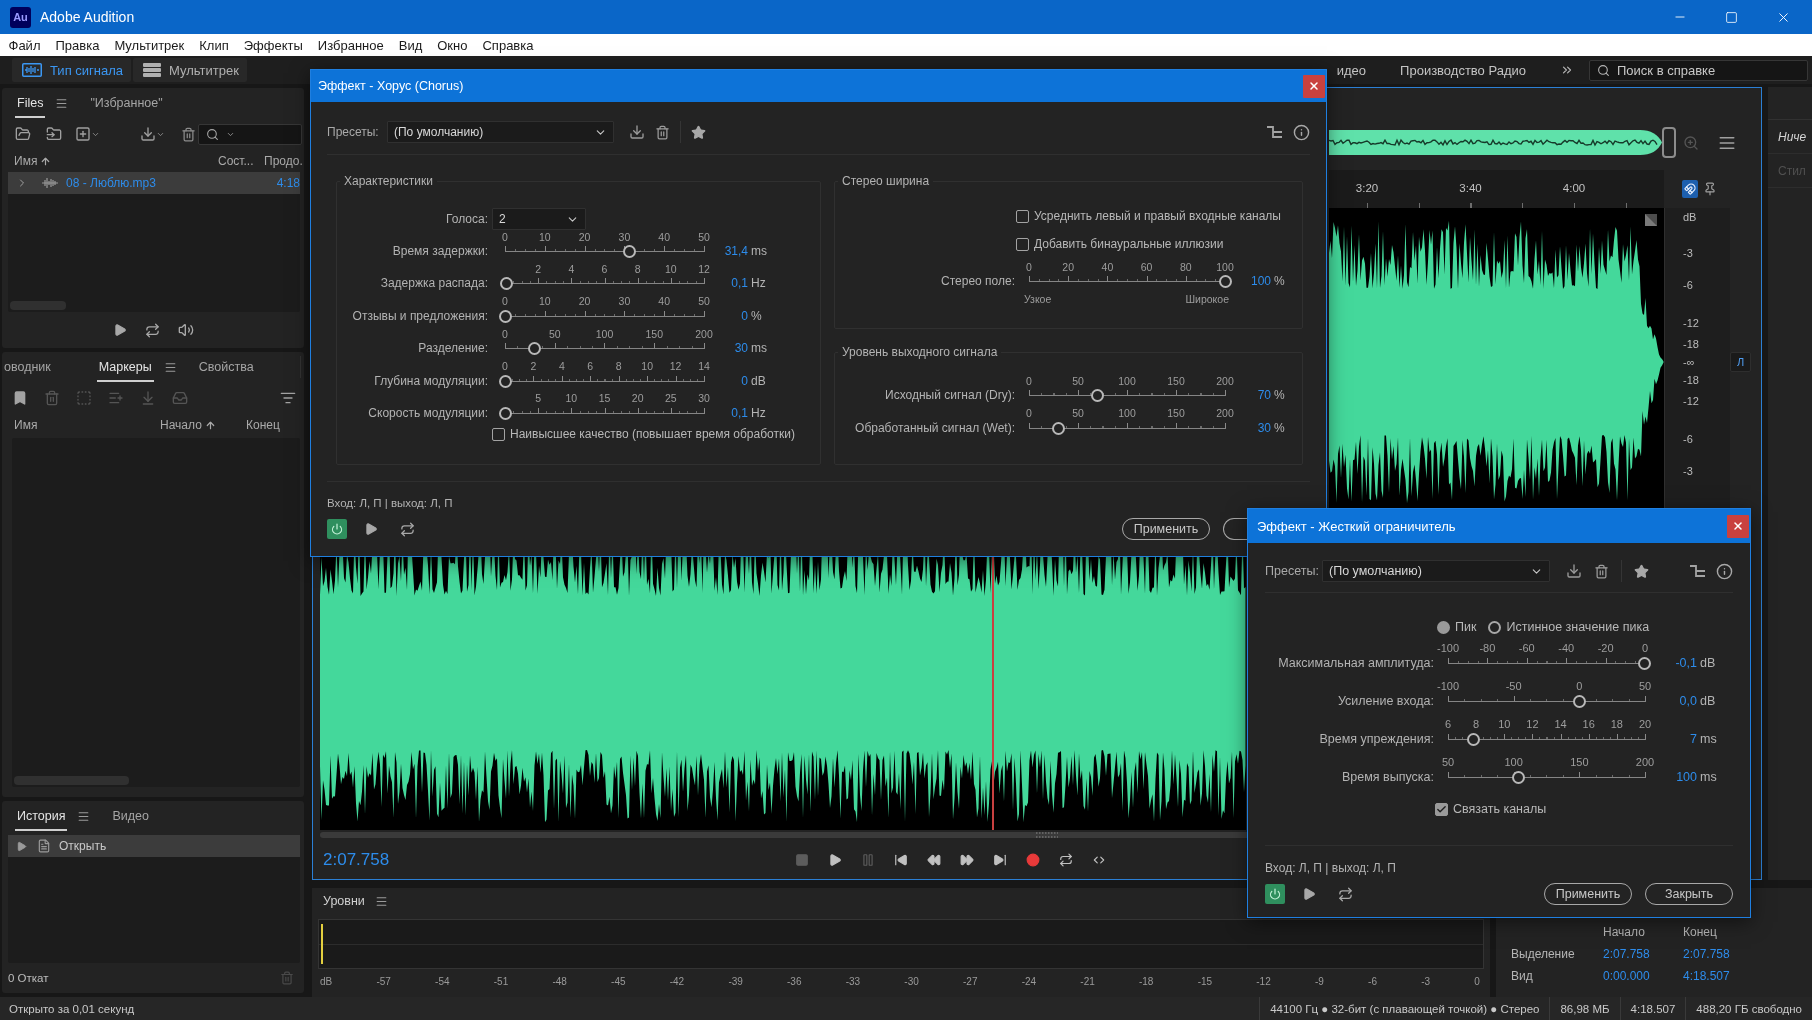 The width and height of the screenshot is (1812, 1020). Describe the element at coordinates (154, 846) in the screenshot. I see `history-row: Открыть` at that location.